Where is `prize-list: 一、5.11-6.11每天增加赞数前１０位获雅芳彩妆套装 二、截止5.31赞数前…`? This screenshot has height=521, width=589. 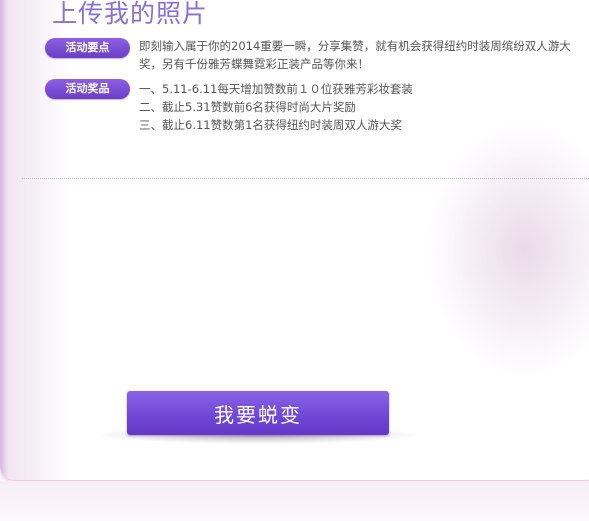
prize-list: 一、5.11-6.11每天增加赞数前１０位获雅芳彩妆套装 二、截止5.31赞数前… is located at coordinates (276, 107).